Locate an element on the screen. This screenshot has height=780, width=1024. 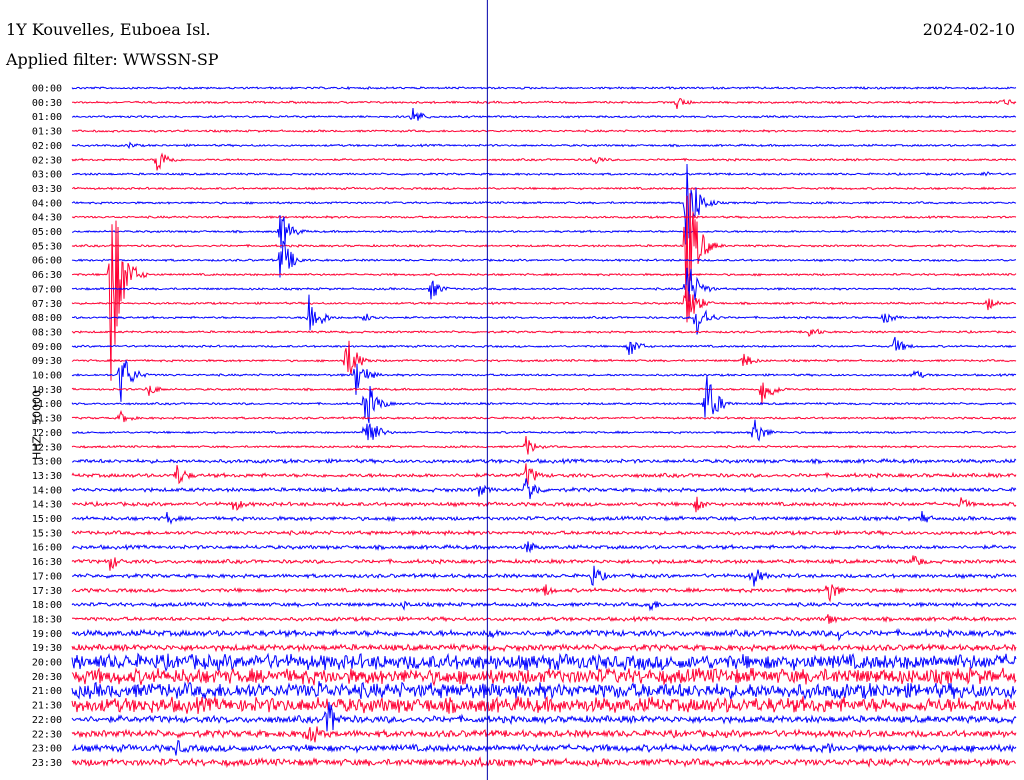
row-time-label: 16:30 is located at coordinates (47, 562).